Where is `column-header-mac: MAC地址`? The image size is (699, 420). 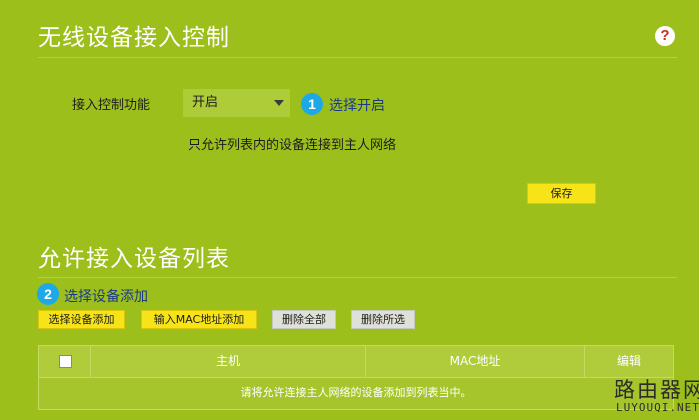 column-header-mac: MAC地址 is located at coordinates (475, 361).